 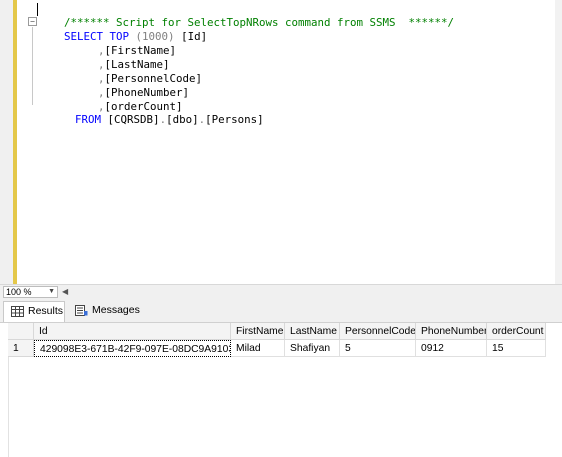 What do you see at coordinates (132, 348) in the screenshot?
I see `table-cell-id: 429098E3-671B-42F9-097E-08DC9A9103D0` at bounding box center [132, 348].